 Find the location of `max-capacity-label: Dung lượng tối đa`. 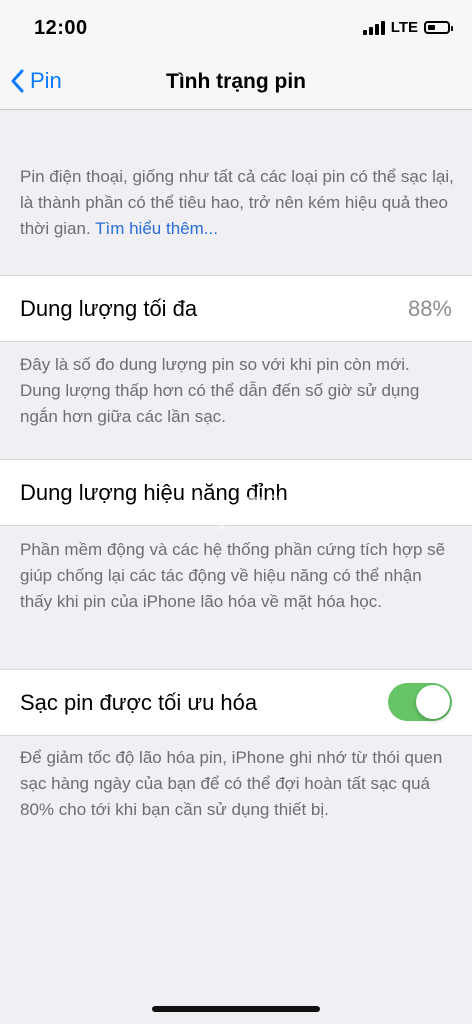

max-capacity-label: Dung lượng tối đa is located at coordinates (109, 308).